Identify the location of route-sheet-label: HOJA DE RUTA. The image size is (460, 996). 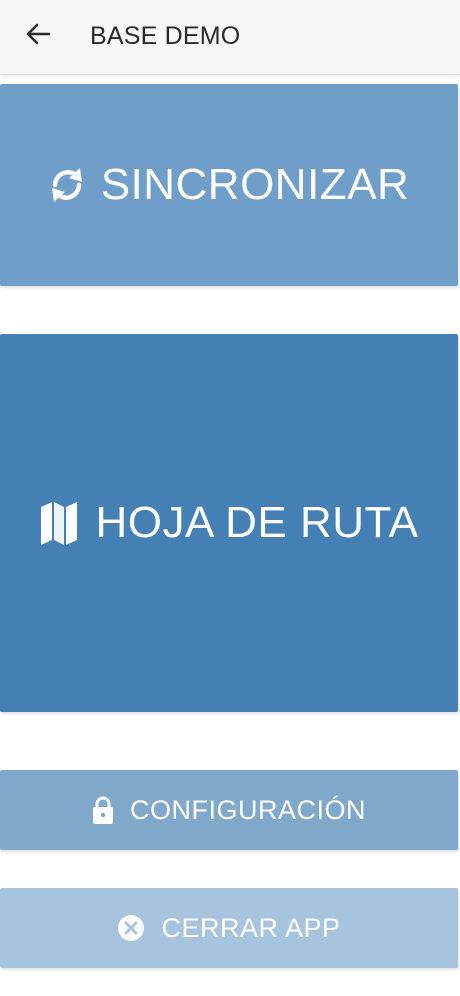
(257, 522).